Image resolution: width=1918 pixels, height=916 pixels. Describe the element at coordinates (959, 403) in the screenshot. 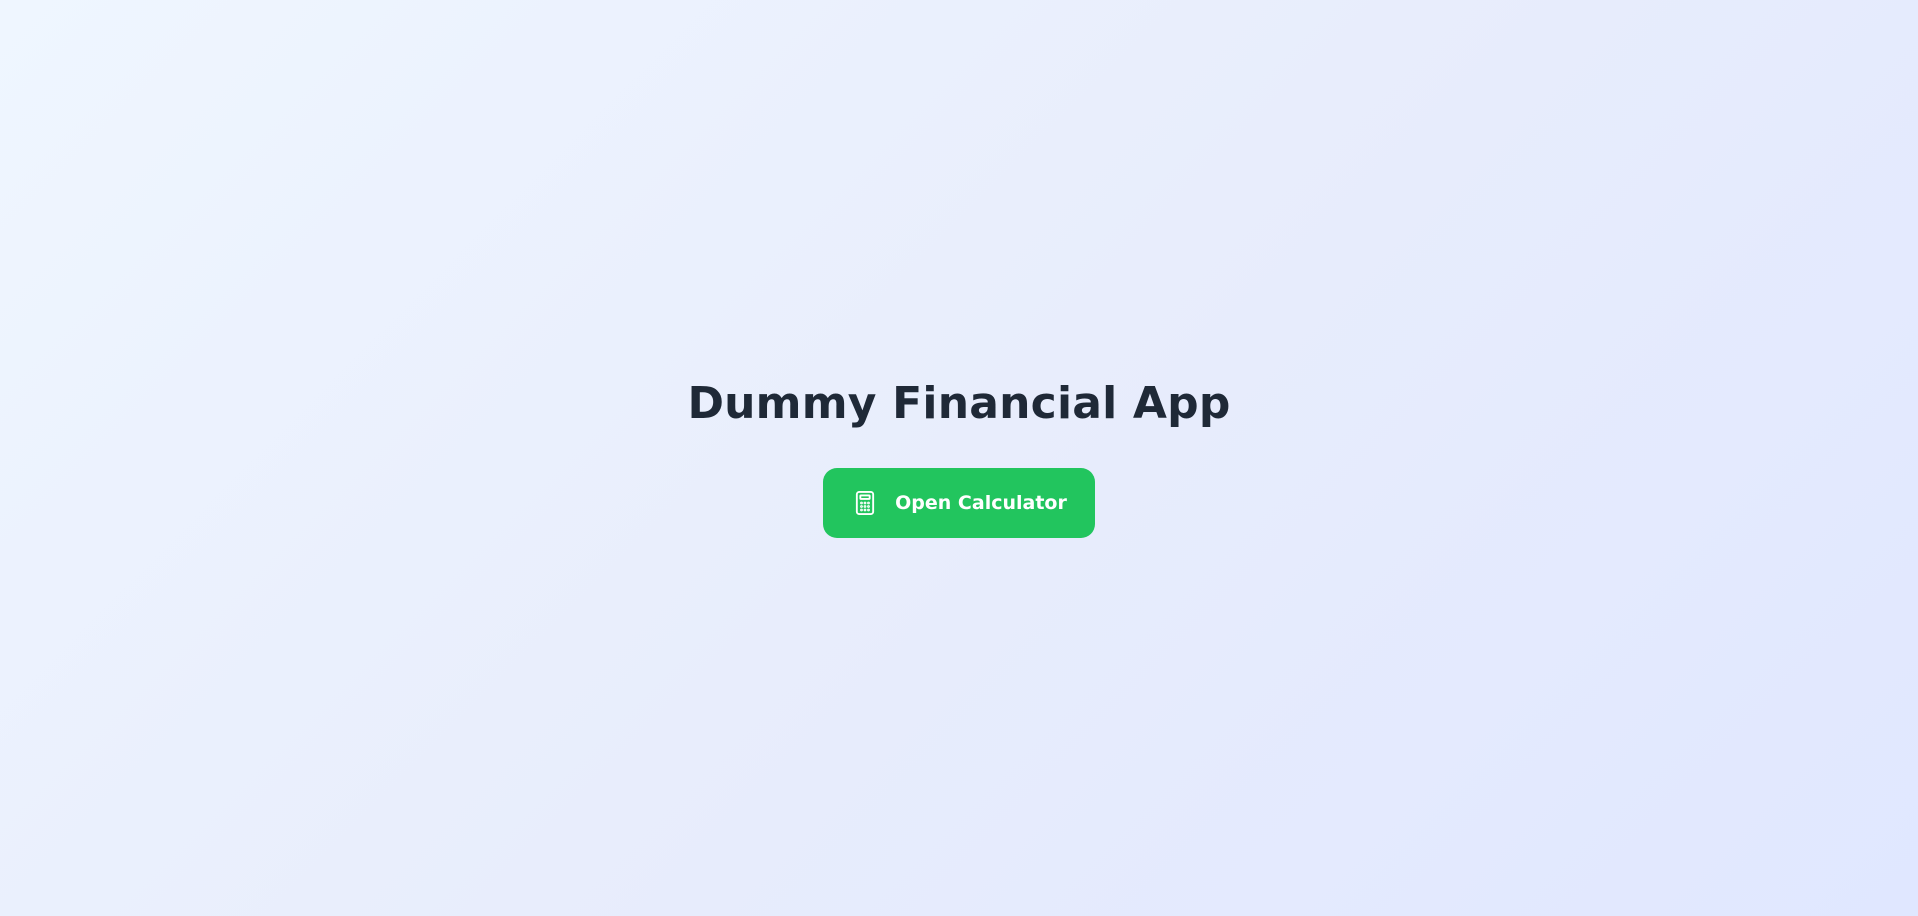

I see `page-title: Dummy Financial App` at that location.